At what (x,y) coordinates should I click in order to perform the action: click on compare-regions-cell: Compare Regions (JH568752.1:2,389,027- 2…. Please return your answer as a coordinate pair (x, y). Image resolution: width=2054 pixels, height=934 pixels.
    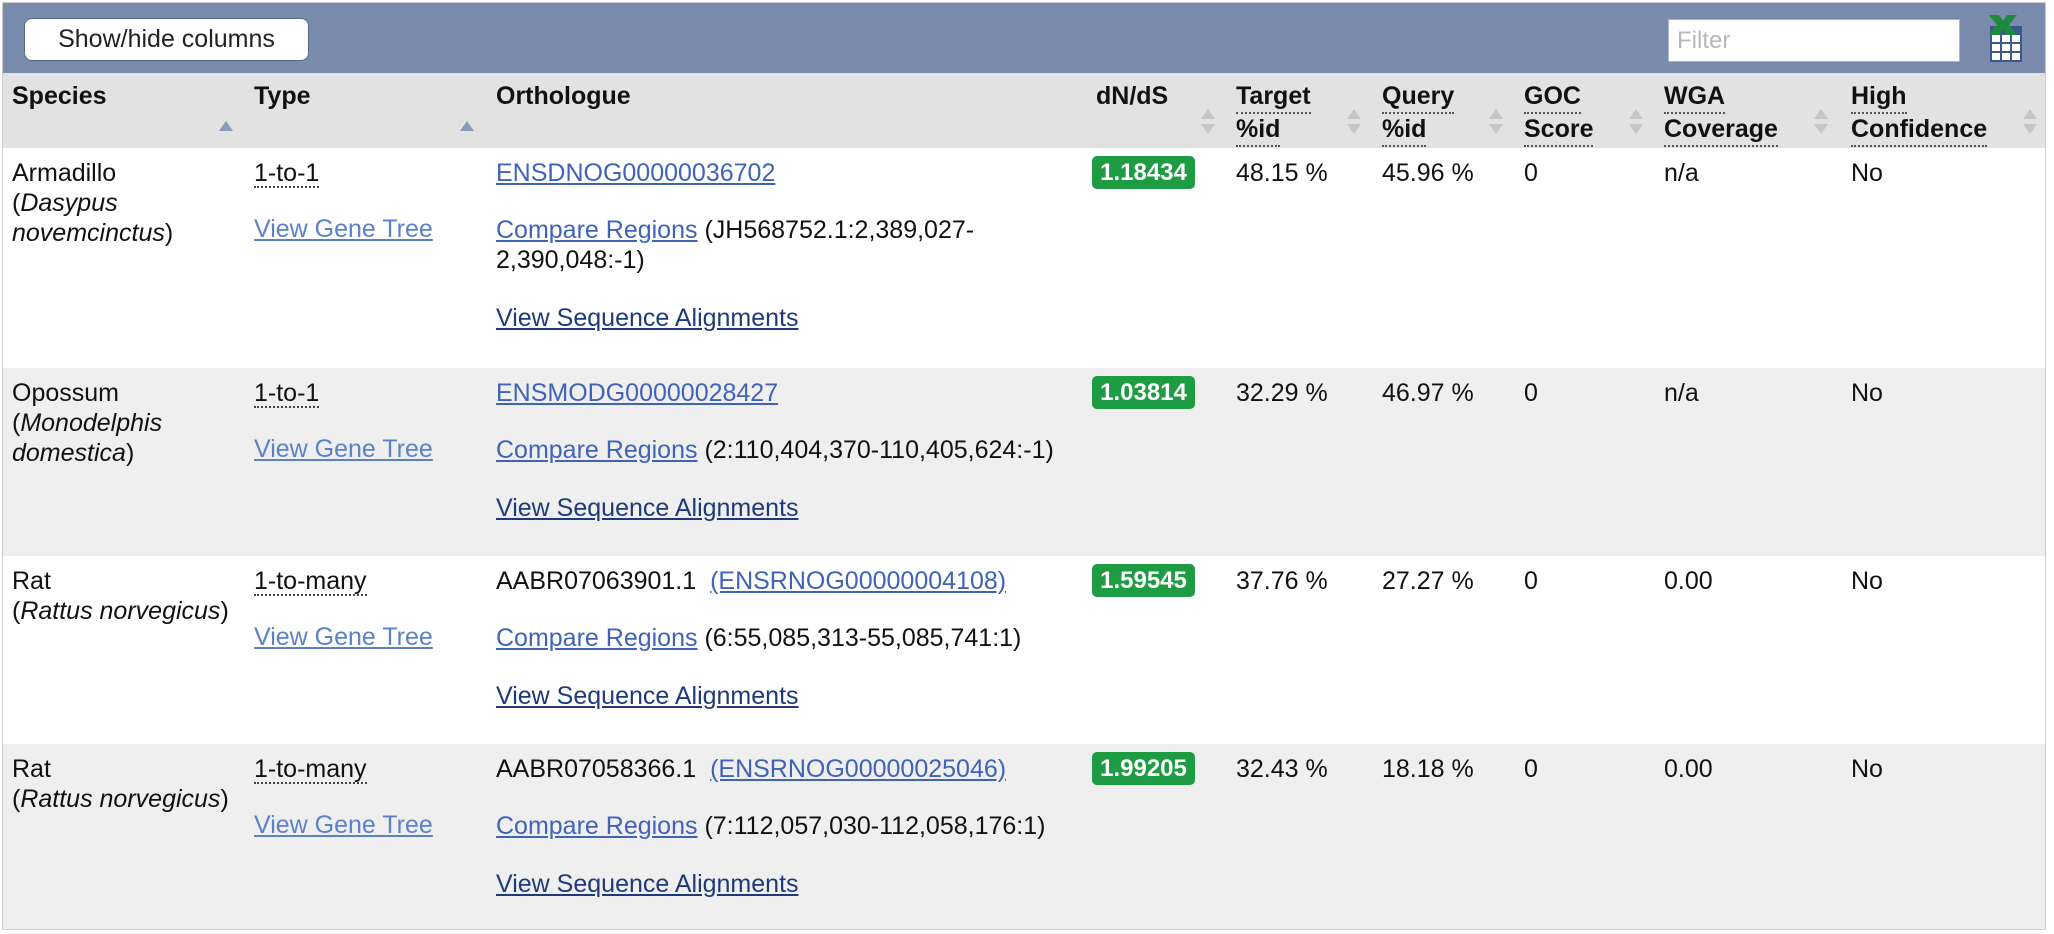
    Looking at the image, I should click on (786, 245).